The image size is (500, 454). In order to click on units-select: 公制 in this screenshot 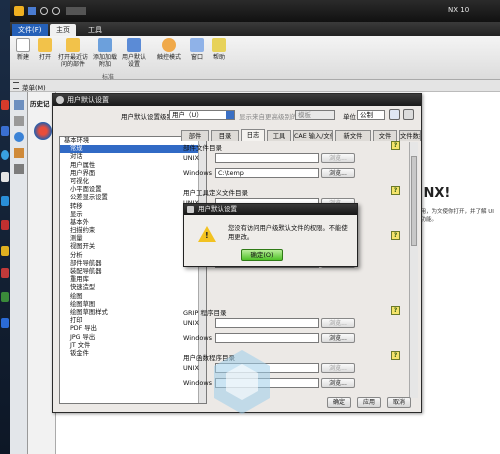, I will do `click(371, 115)`.